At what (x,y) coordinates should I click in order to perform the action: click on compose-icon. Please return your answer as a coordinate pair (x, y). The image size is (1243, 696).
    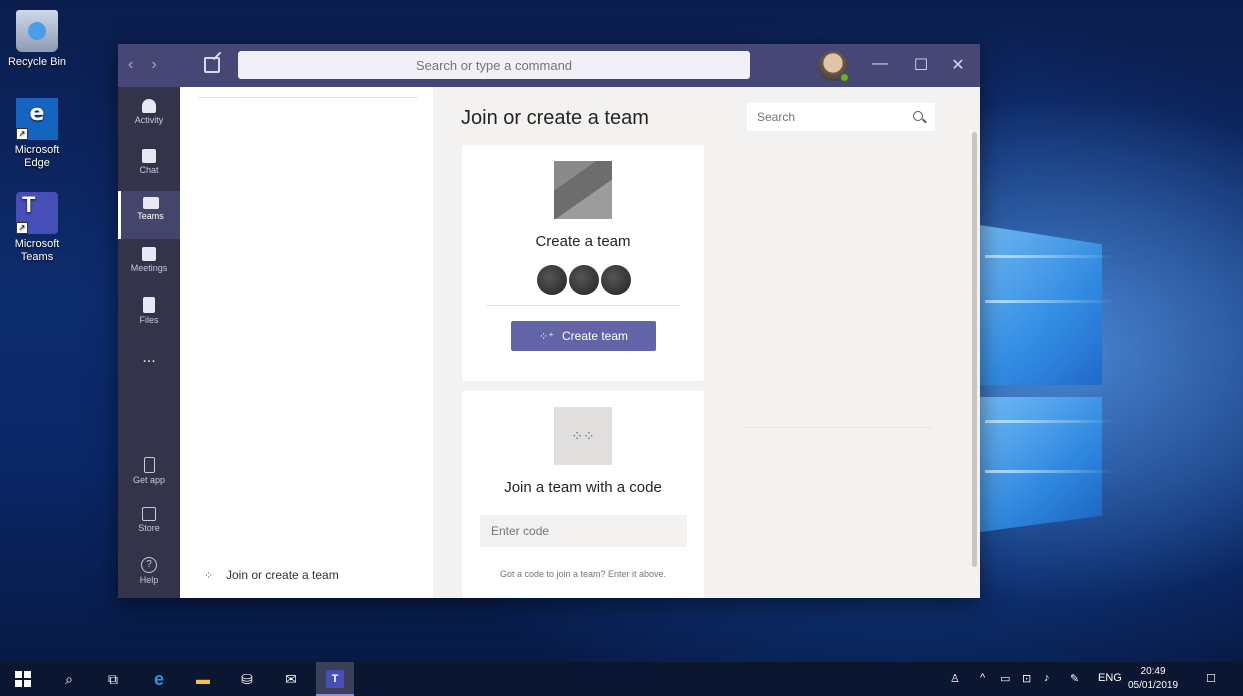
    Looking at the image, I should click on (212, 65).